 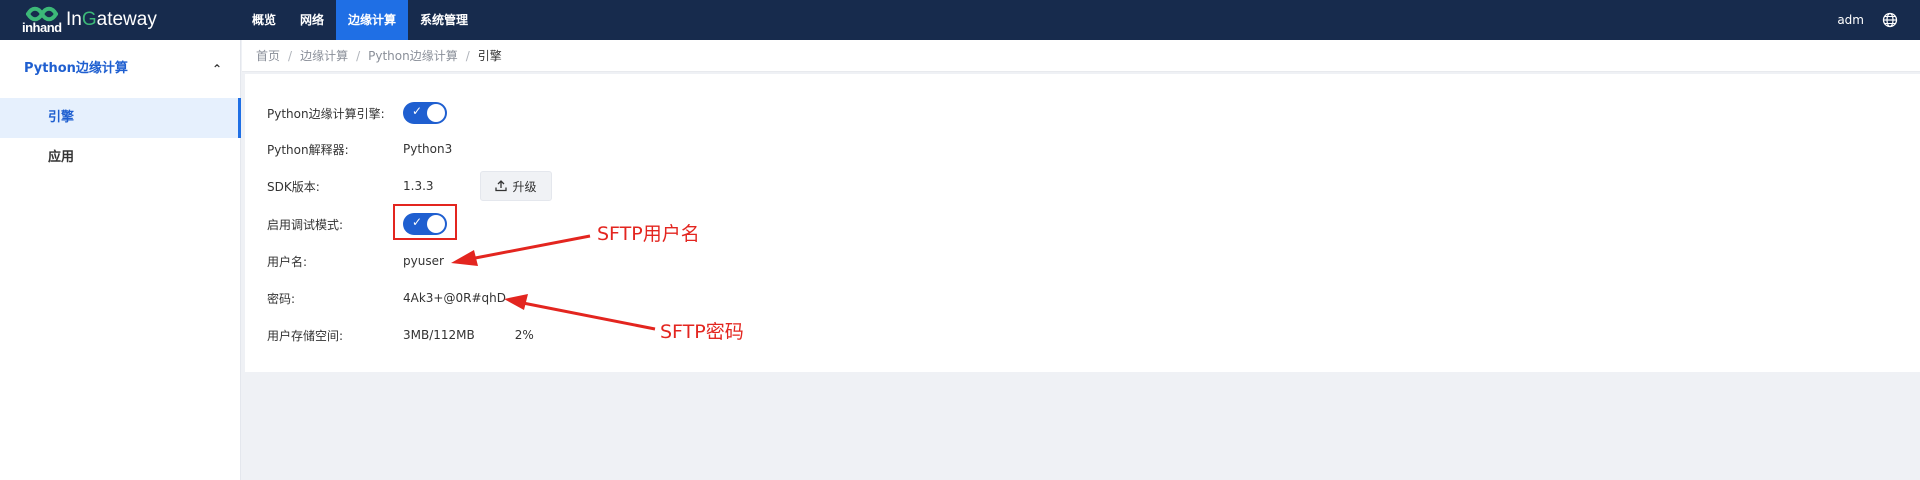 What do you see at coordinates (417, 111) in the screenshot?
I see `check-icon: ✓` at bounding box center [417, 111].